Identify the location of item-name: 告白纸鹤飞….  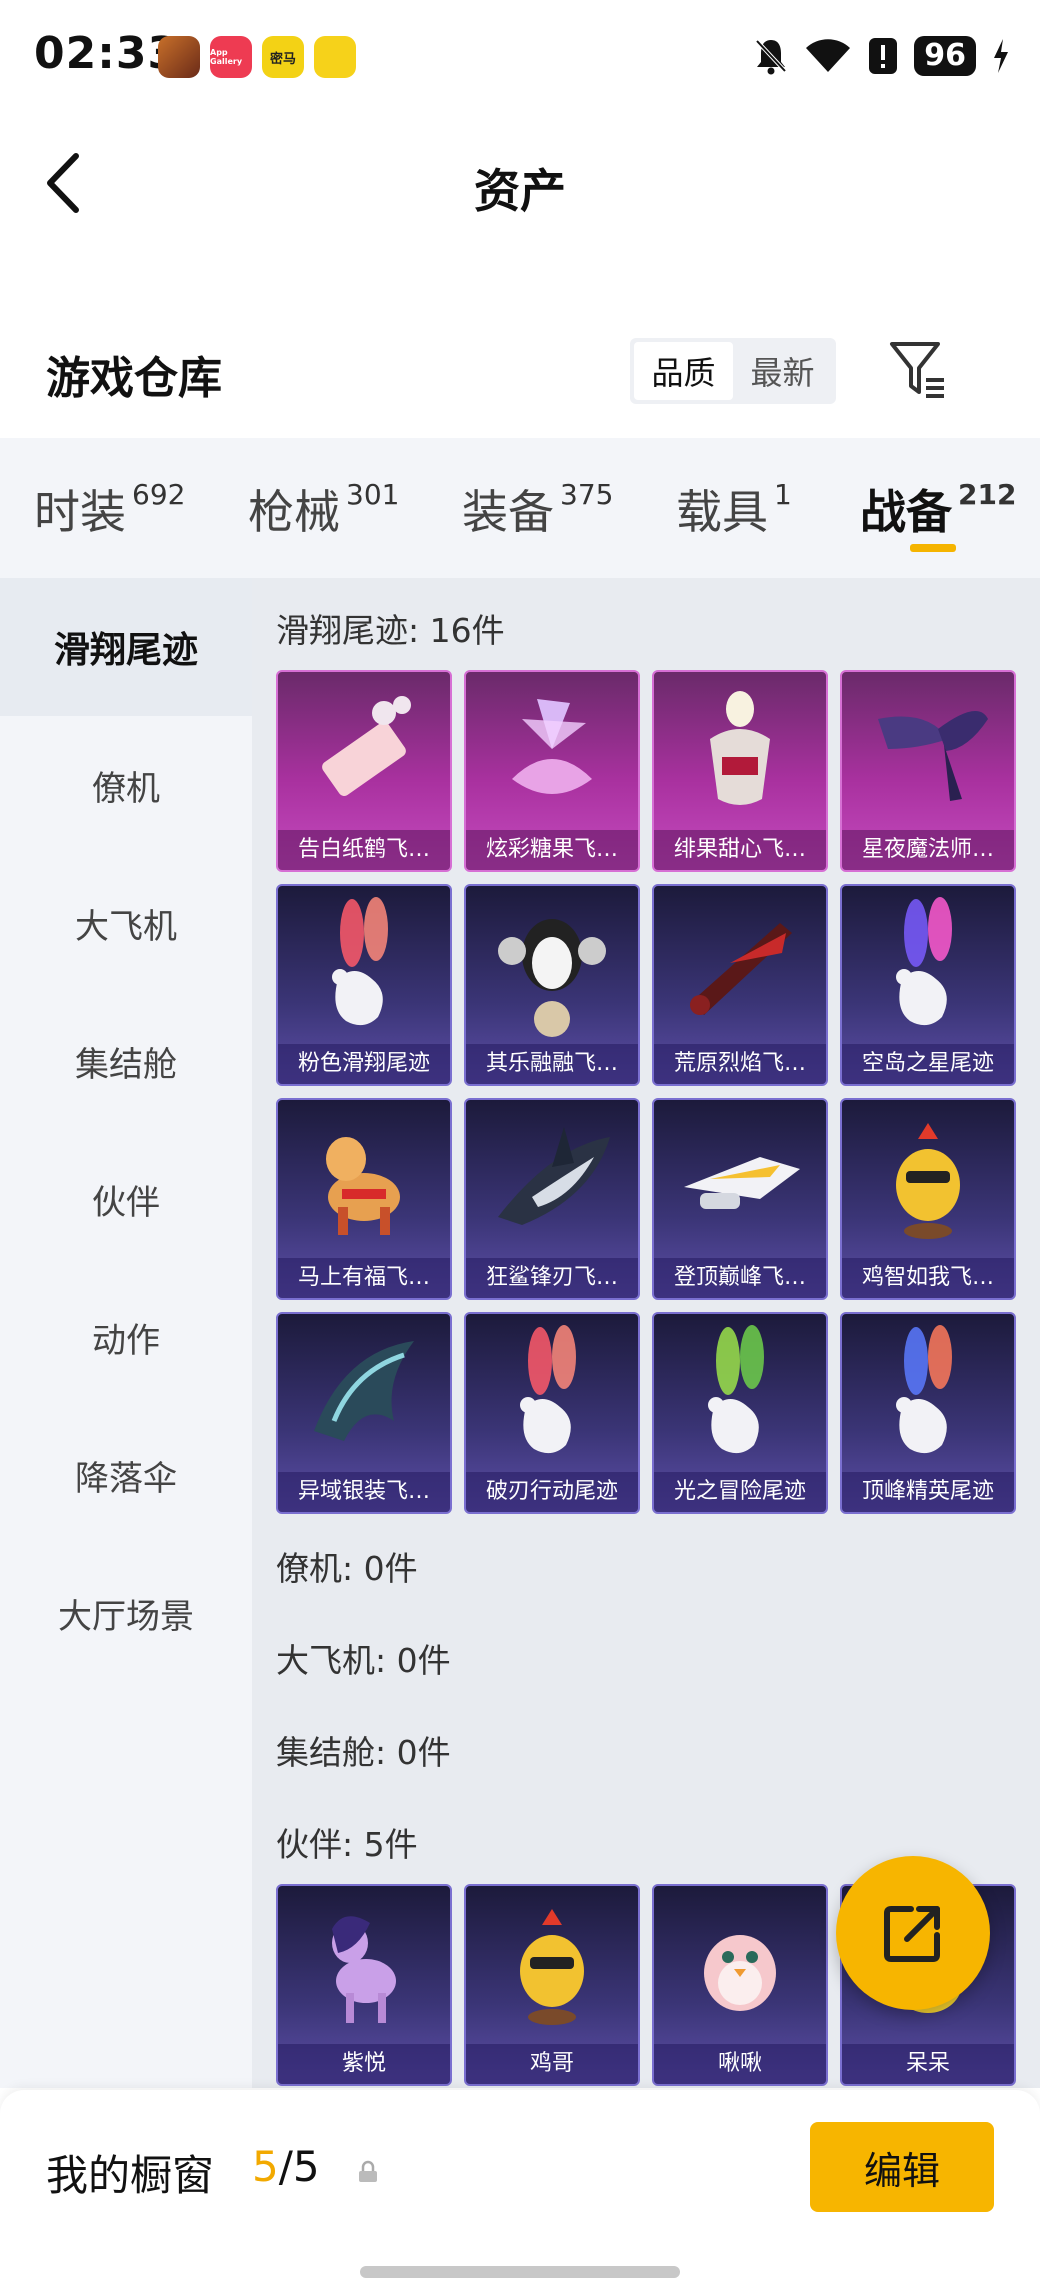
(364, 850).